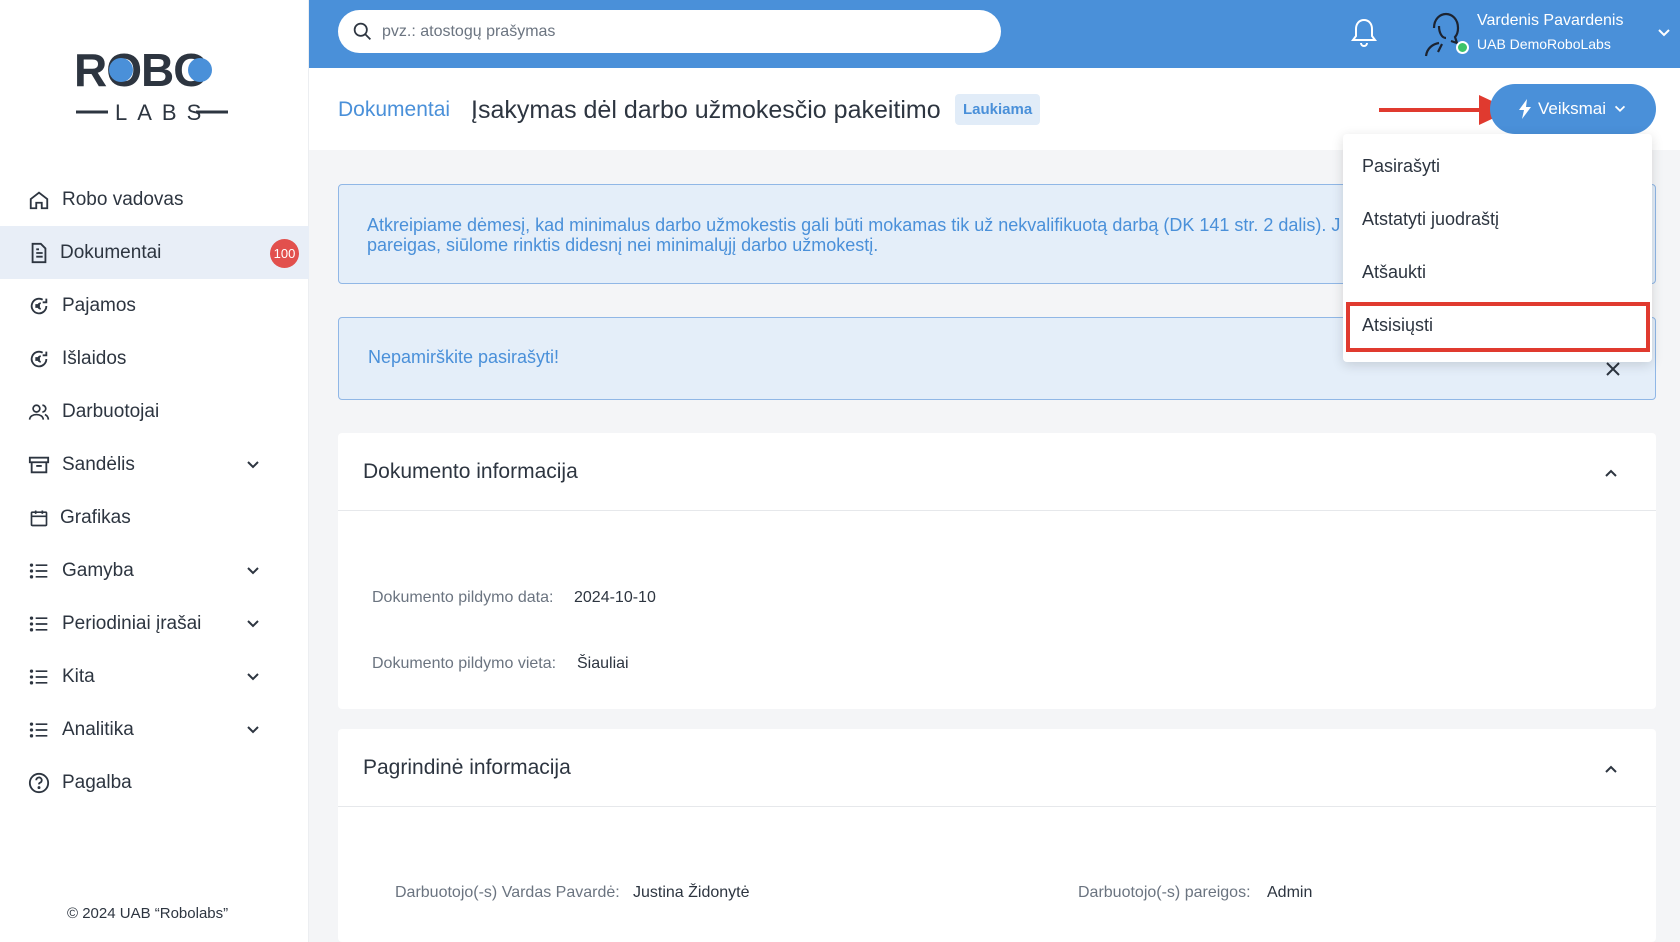 This screenshot has height=942, width=1680. I want to click on sidebar-item-pagalba: Pagalba, so click(154, 782).